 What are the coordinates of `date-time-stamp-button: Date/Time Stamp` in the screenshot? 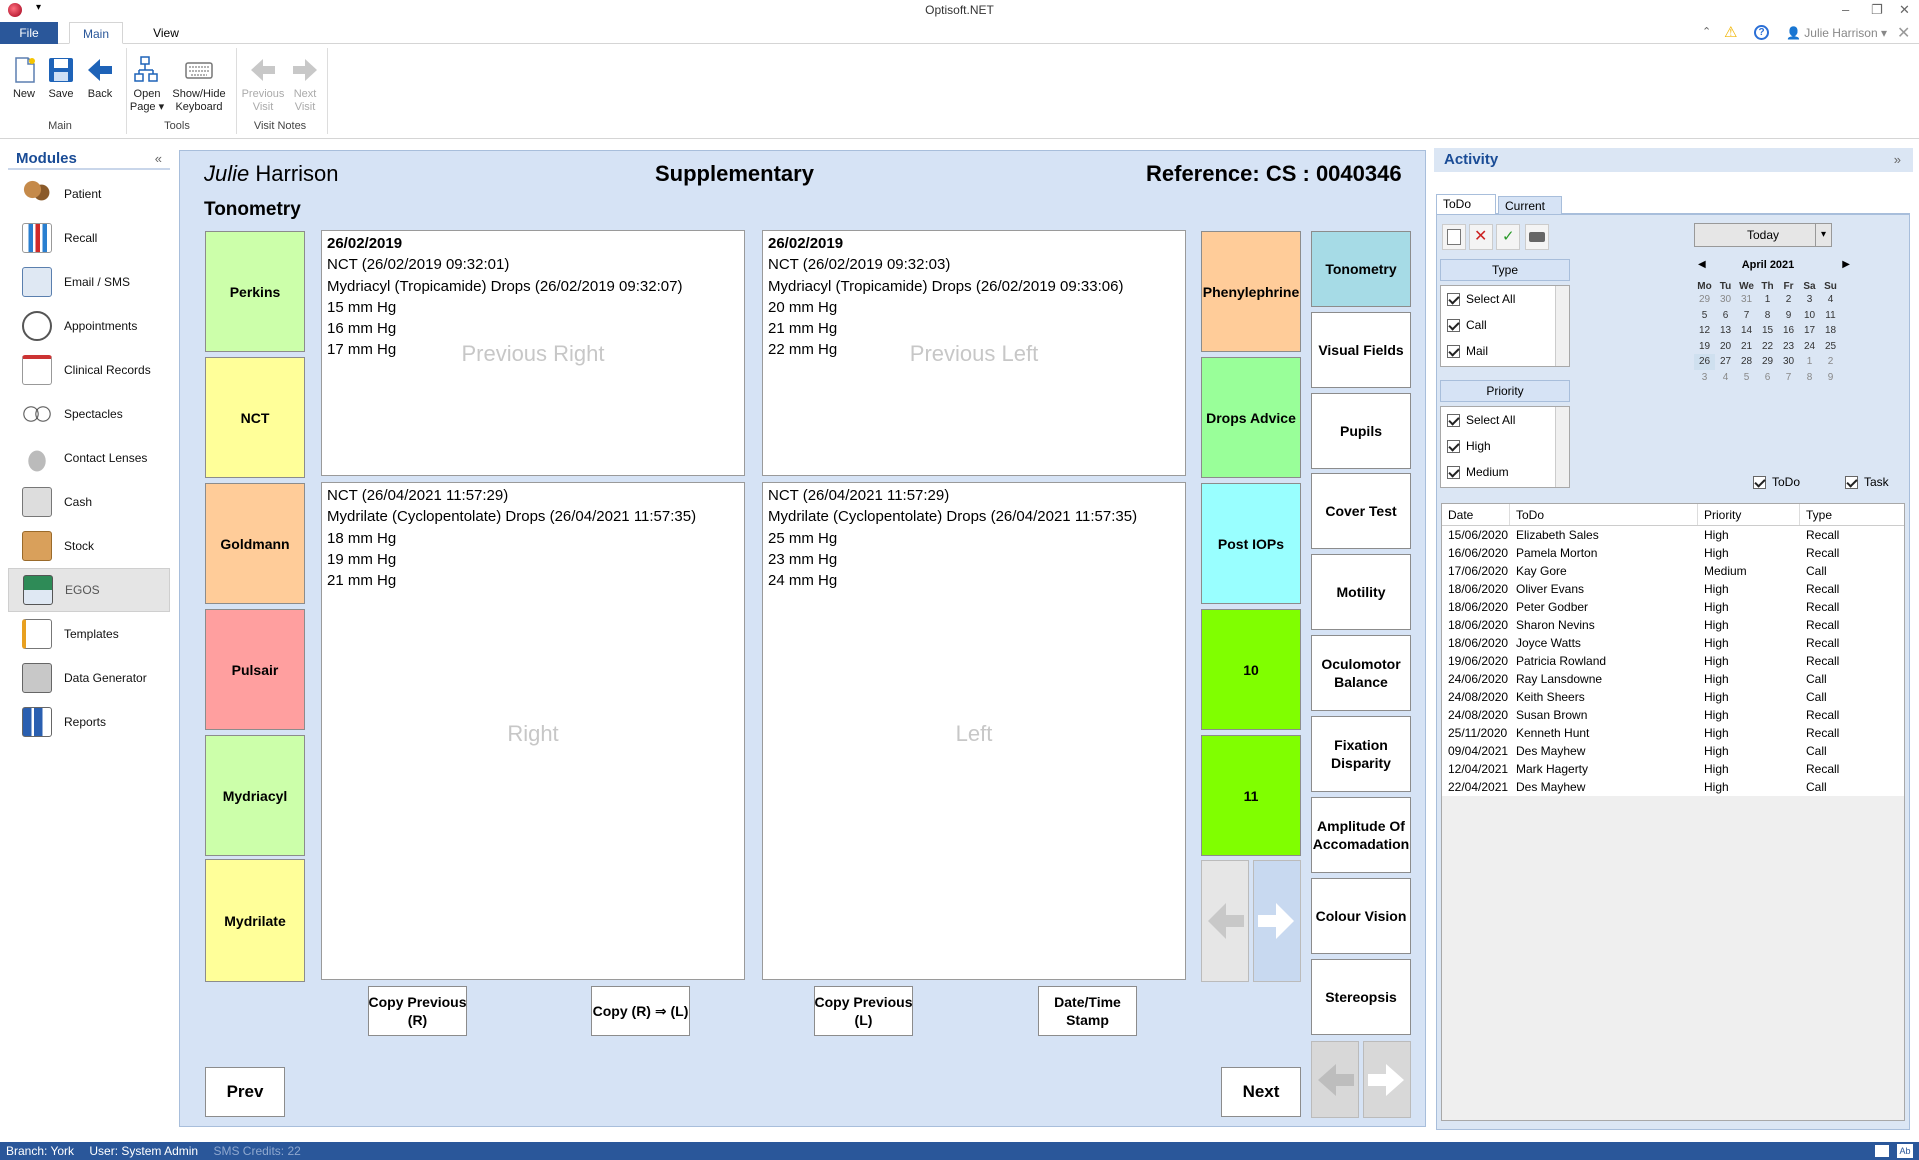 It's located at (1087, 1011).